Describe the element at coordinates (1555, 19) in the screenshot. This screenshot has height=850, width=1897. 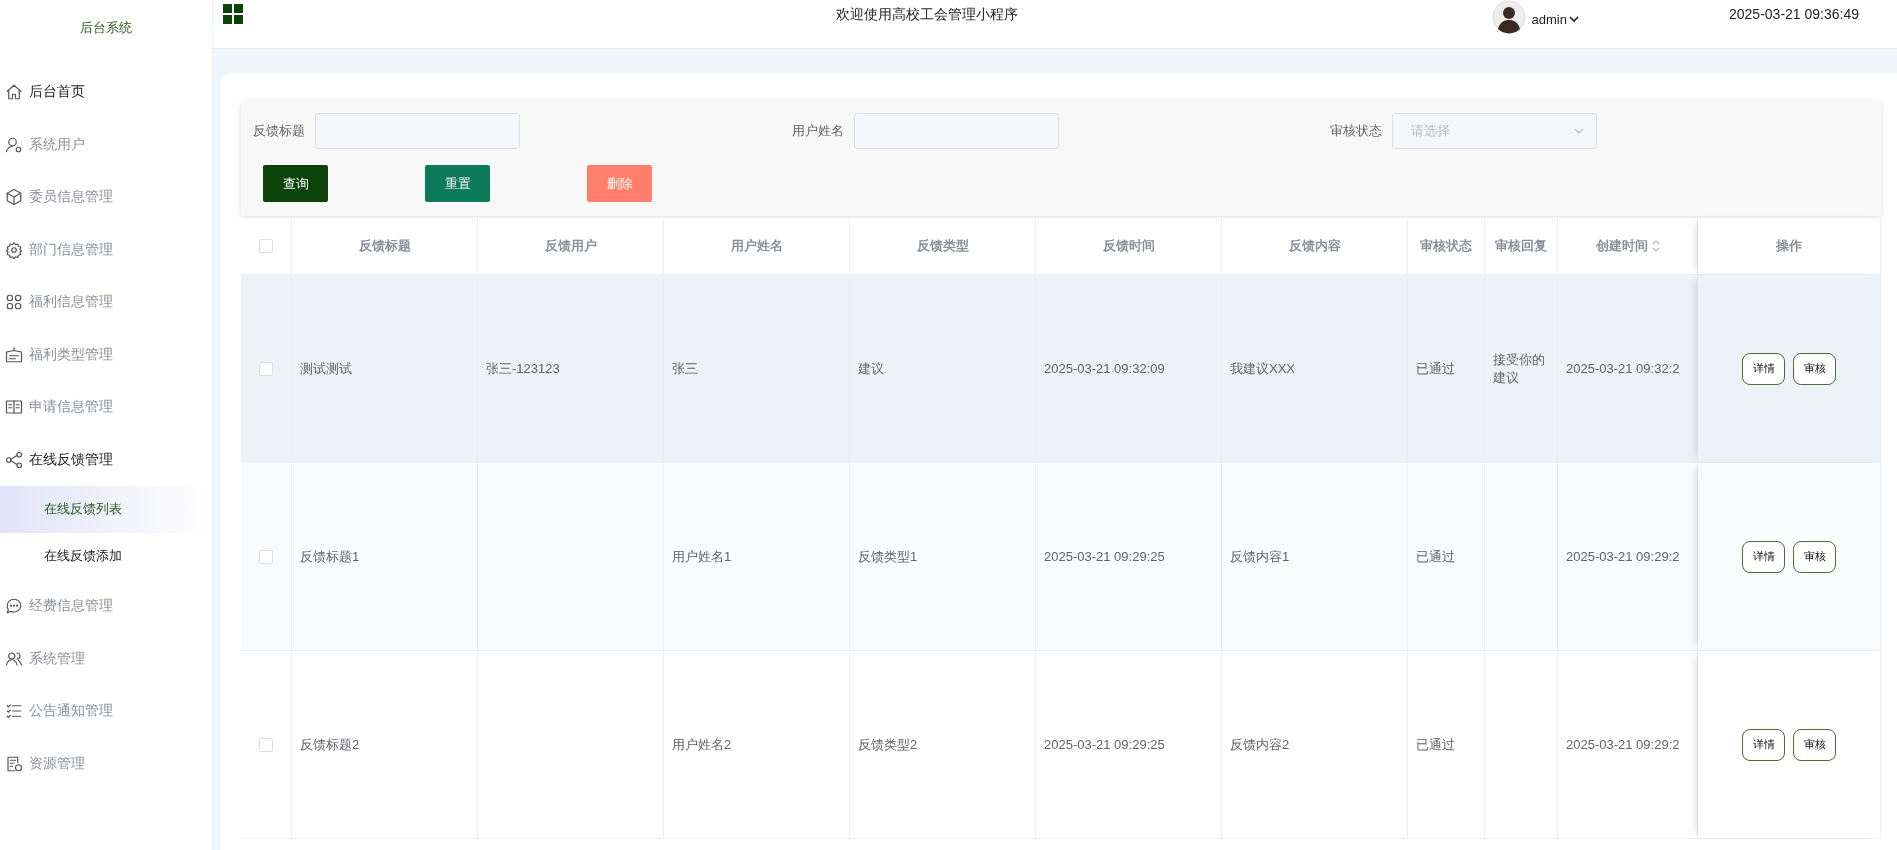
I see `user-menu: admin` at that location.